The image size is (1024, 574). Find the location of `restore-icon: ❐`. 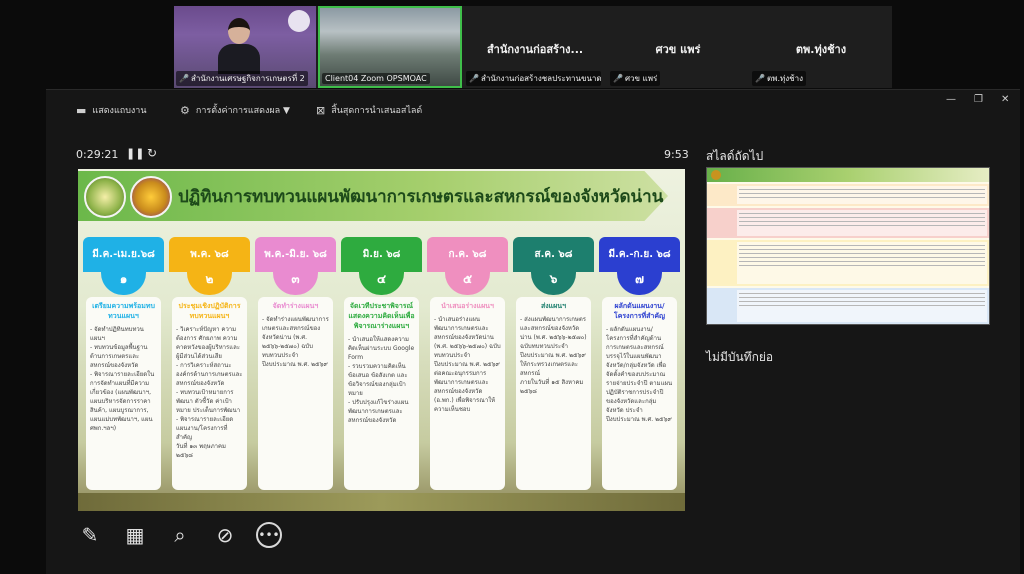

restore-icon: ❐ is located at coordinates (978, 99).